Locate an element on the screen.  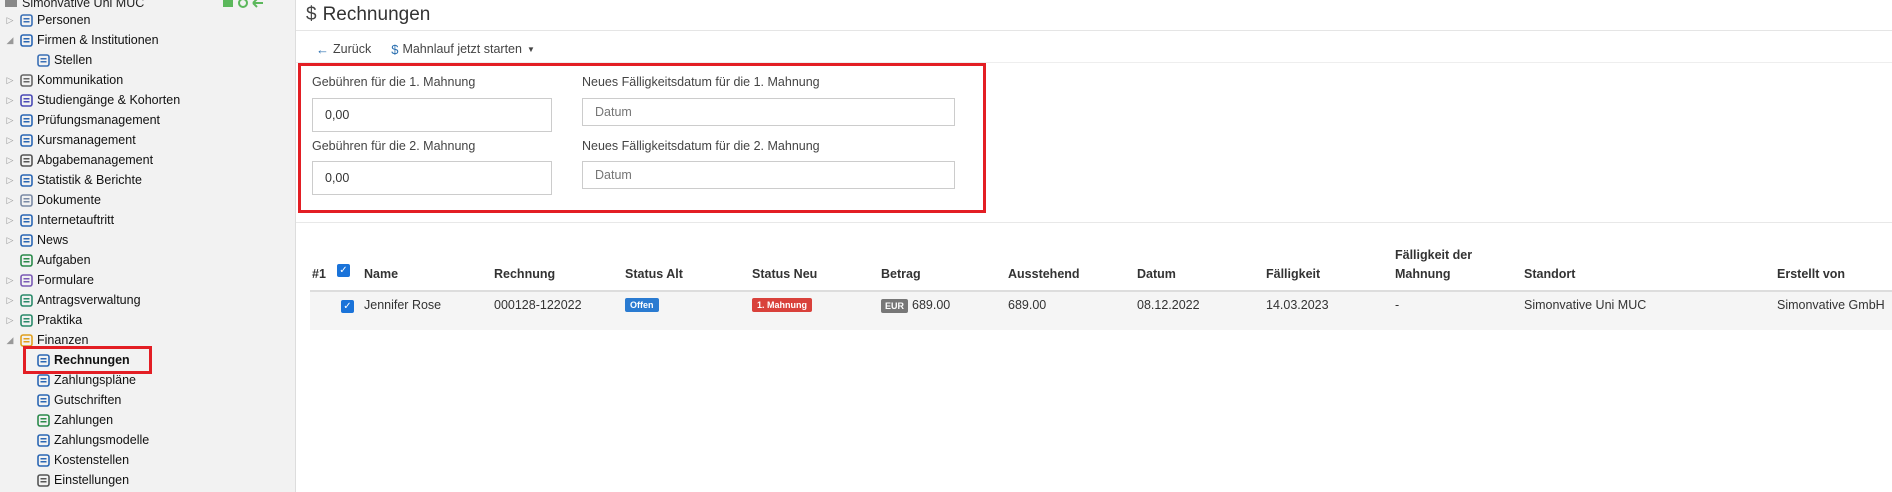
institution-icon is located at coordinates (11, 5).